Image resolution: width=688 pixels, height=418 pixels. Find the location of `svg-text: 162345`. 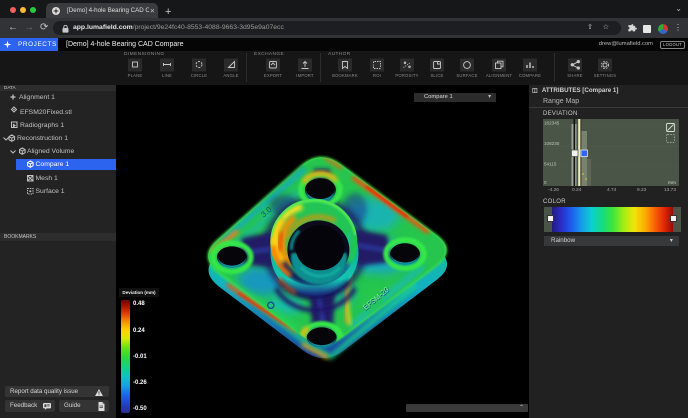

svg-text: 162345 is located at coordinates (552, 123).